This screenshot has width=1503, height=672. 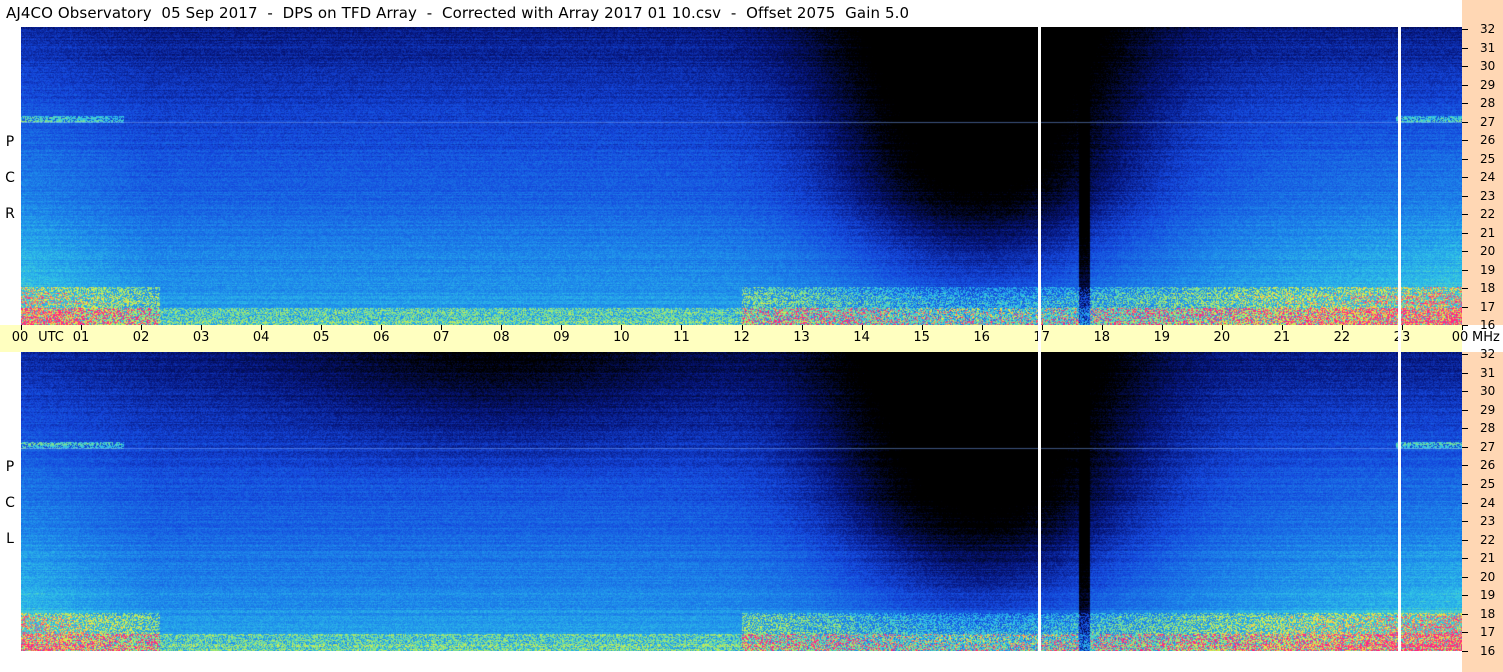 I want to click on lcp-letter: L, so click(x=10, y=539).